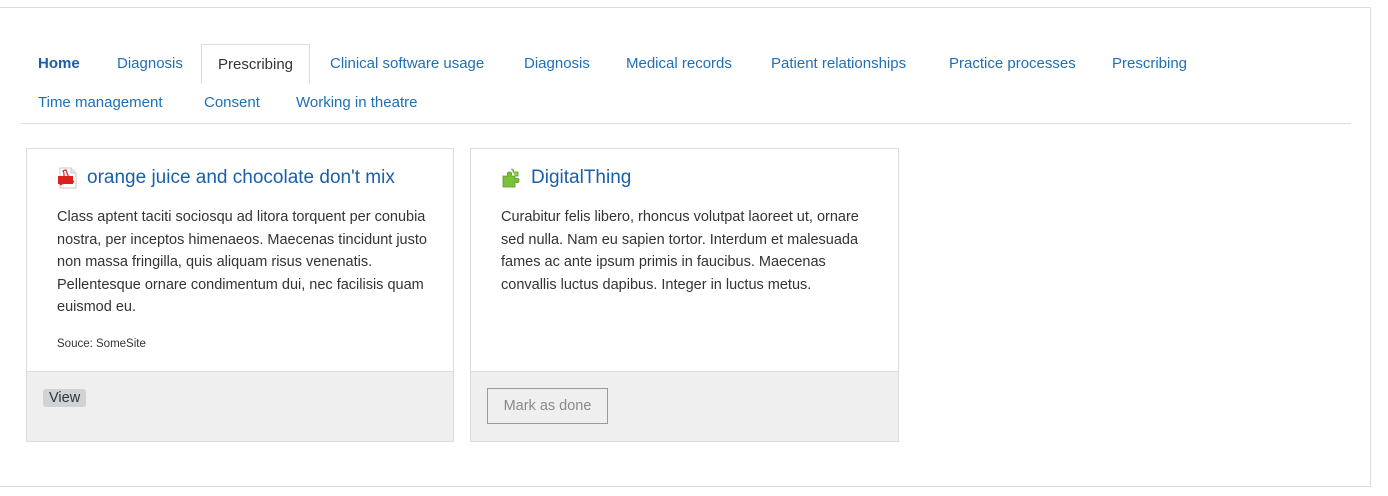 The height and width of the screenshot is (496, 1388). Describe the element at coordinates (684, 406) in the screenshot. I see `card-footer: Mark as done` at that location.